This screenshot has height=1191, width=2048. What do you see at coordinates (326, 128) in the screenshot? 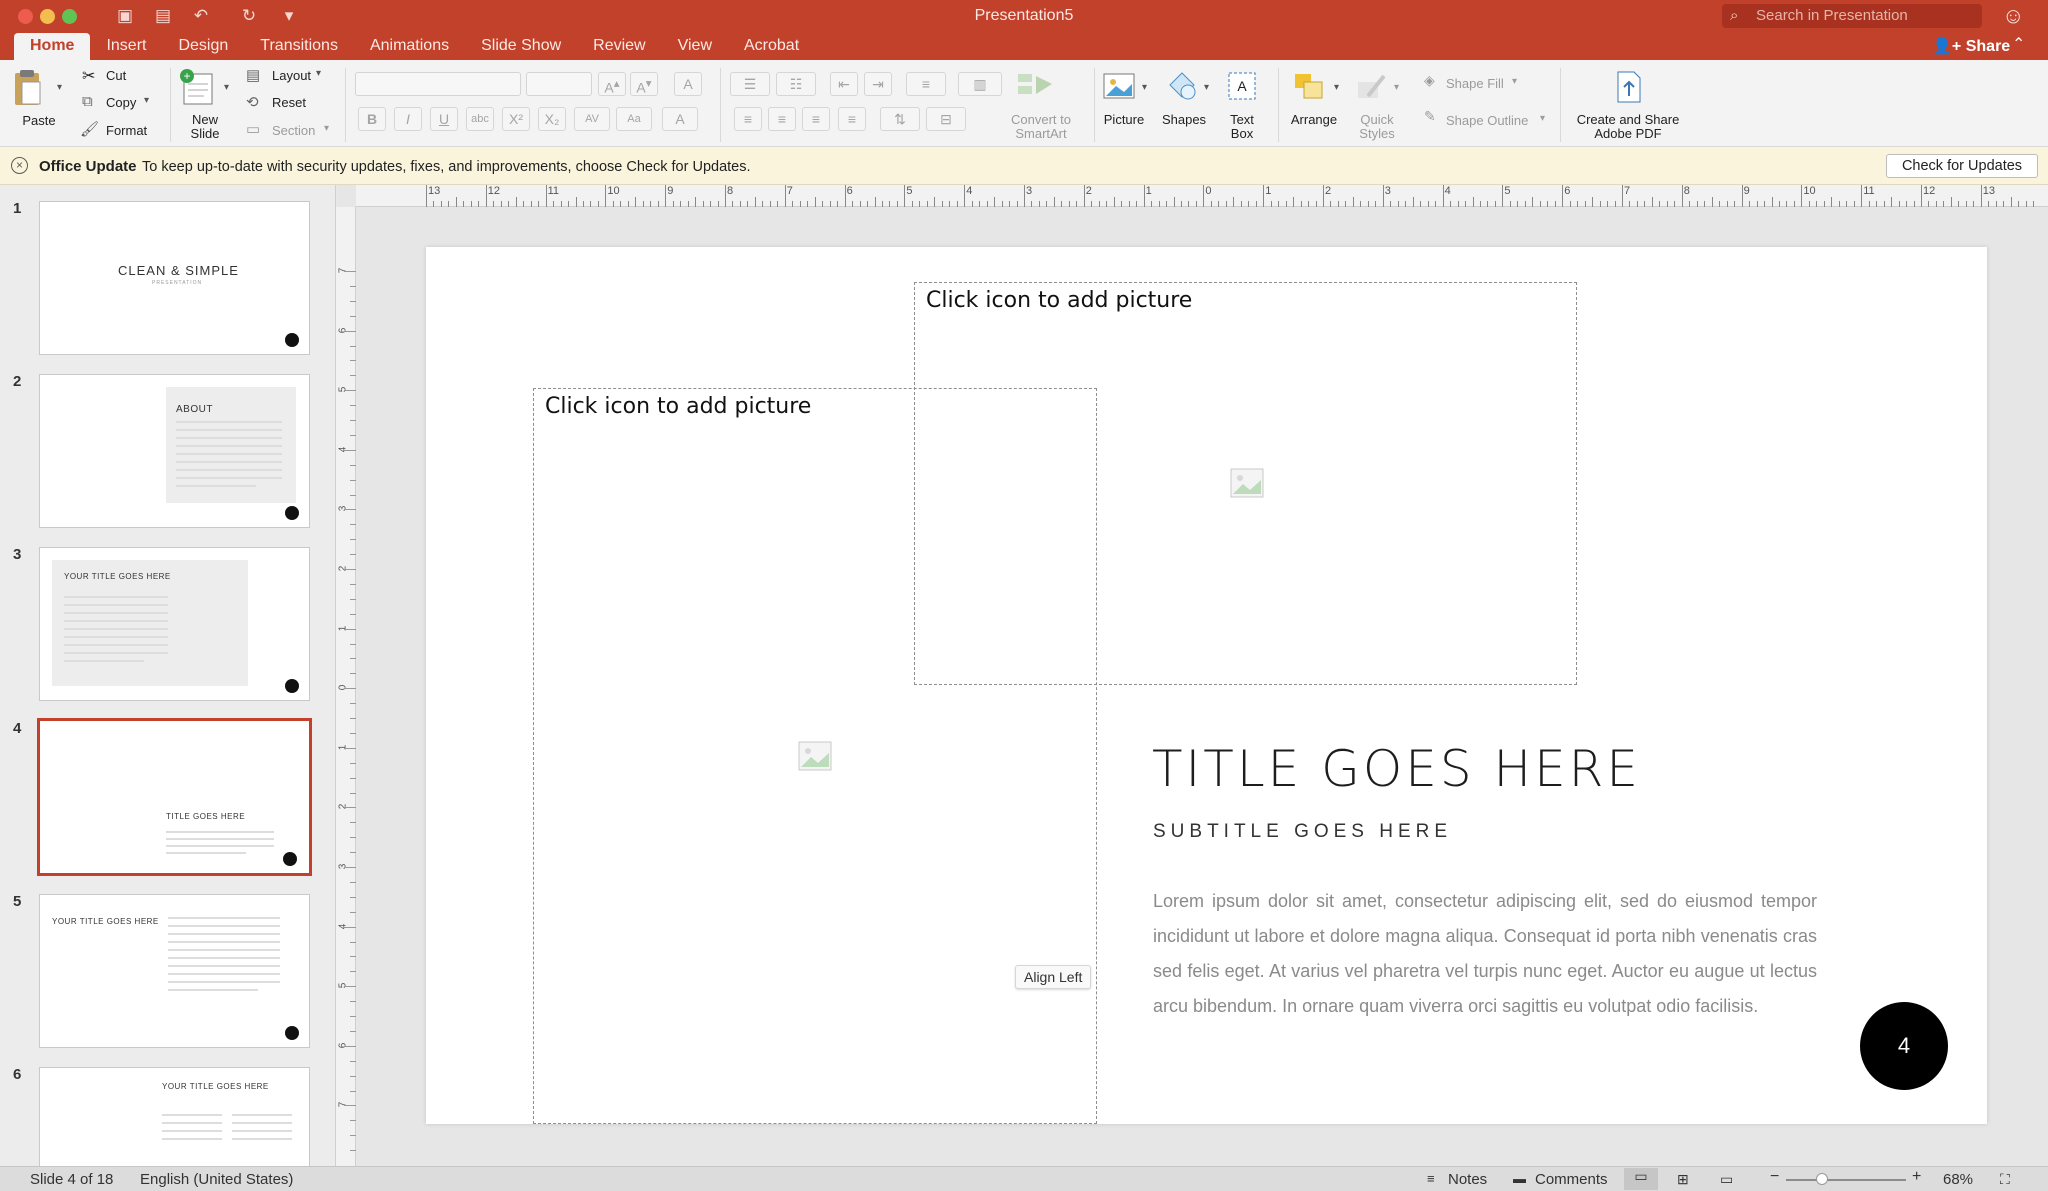
I see `section-dropdown-icon: ▾` at bounding box center [326, 128].